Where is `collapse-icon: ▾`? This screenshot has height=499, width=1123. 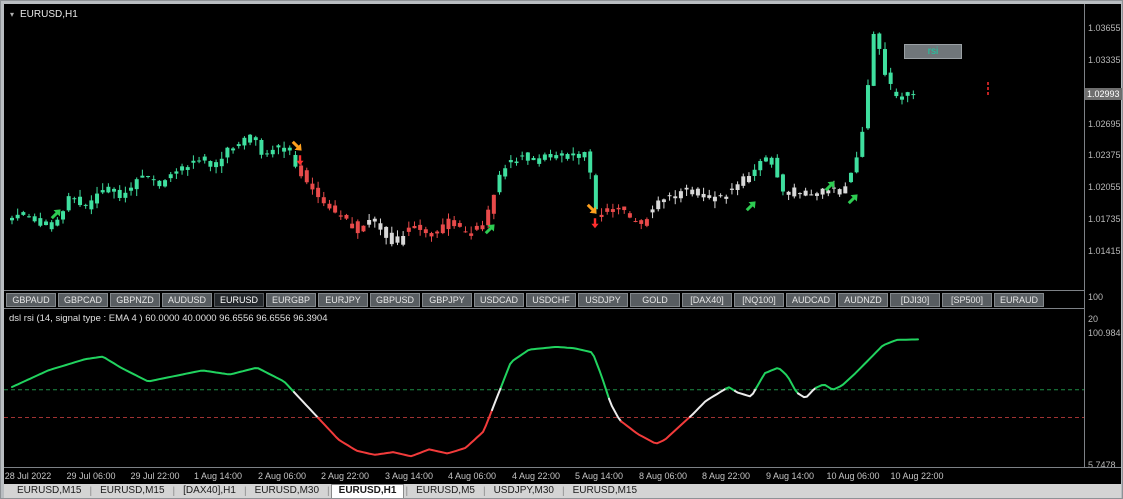
collapse-icon: ▾ is located at coordinates (12, 14).